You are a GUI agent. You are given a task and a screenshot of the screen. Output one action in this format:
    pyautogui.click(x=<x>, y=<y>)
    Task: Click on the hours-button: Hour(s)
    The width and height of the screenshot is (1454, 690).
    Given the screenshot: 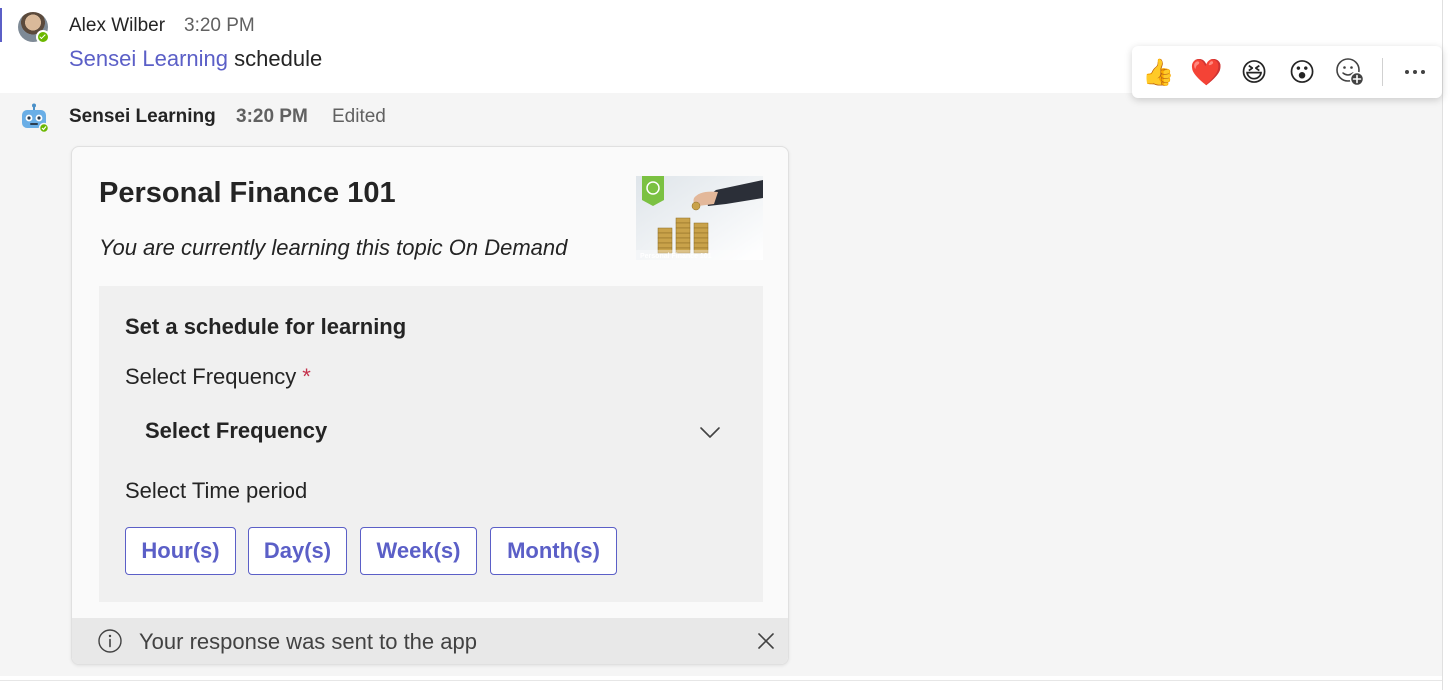 What is the action you would take?
    pyautogui.click(x=180, y=551)
    